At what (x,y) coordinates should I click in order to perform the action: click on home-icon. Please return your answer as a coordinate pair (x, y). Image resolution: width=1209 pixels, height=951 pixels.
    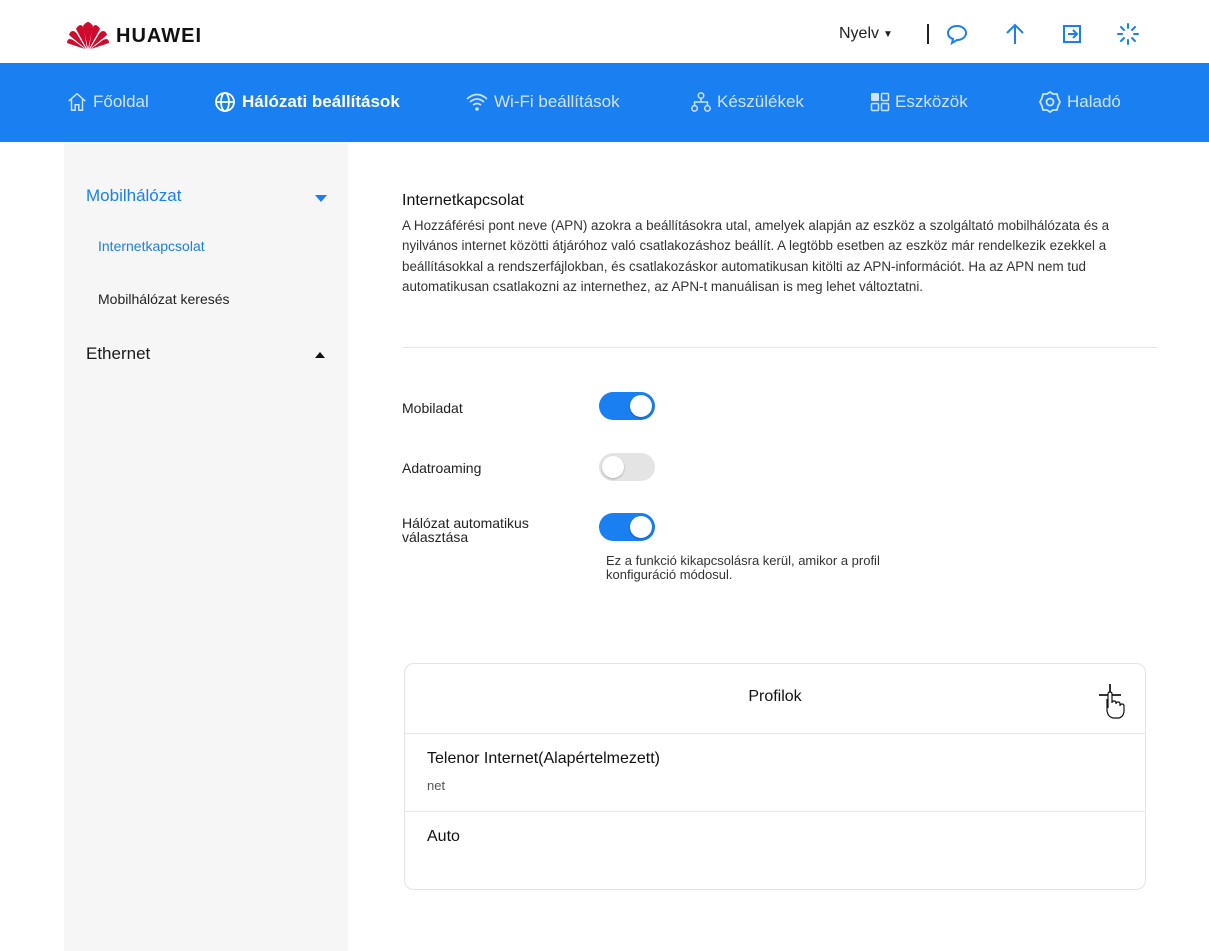
    Looking at the image, I should click on (77, 101).